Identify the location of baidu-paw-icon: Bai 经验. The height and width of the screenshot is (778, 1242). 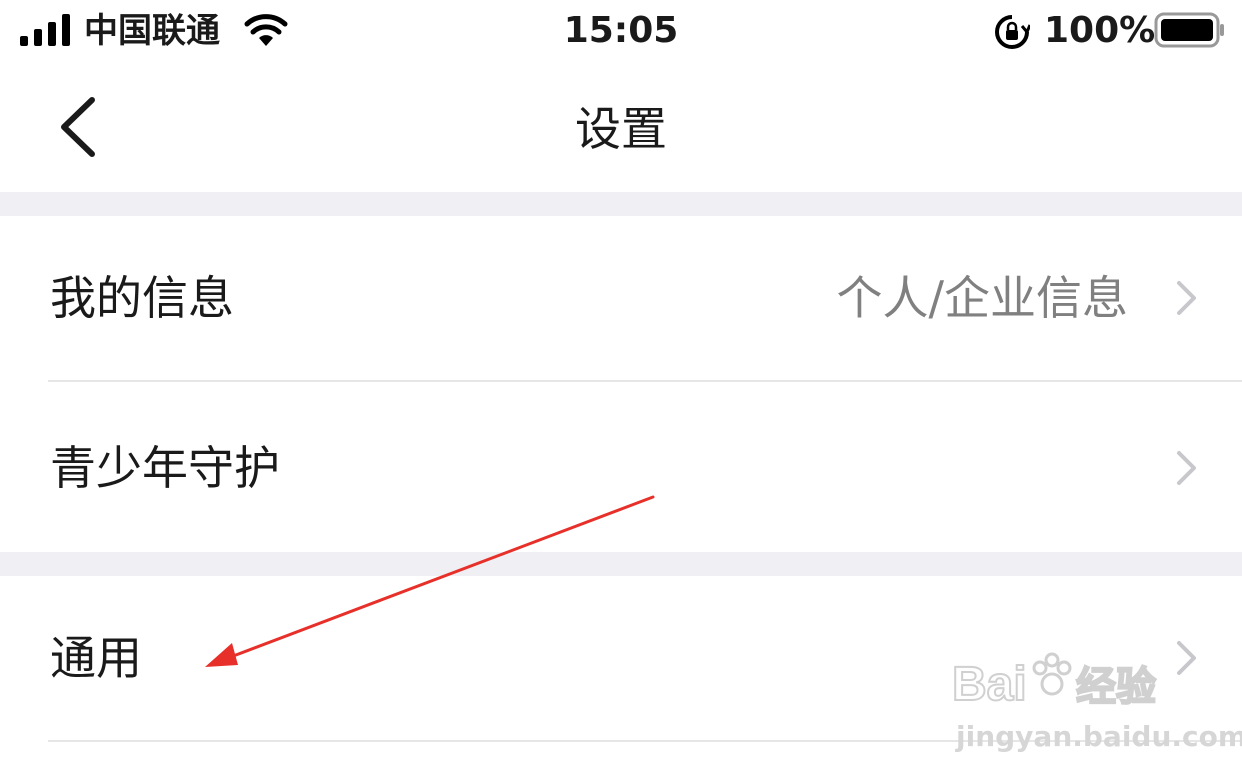
(1054, 682).